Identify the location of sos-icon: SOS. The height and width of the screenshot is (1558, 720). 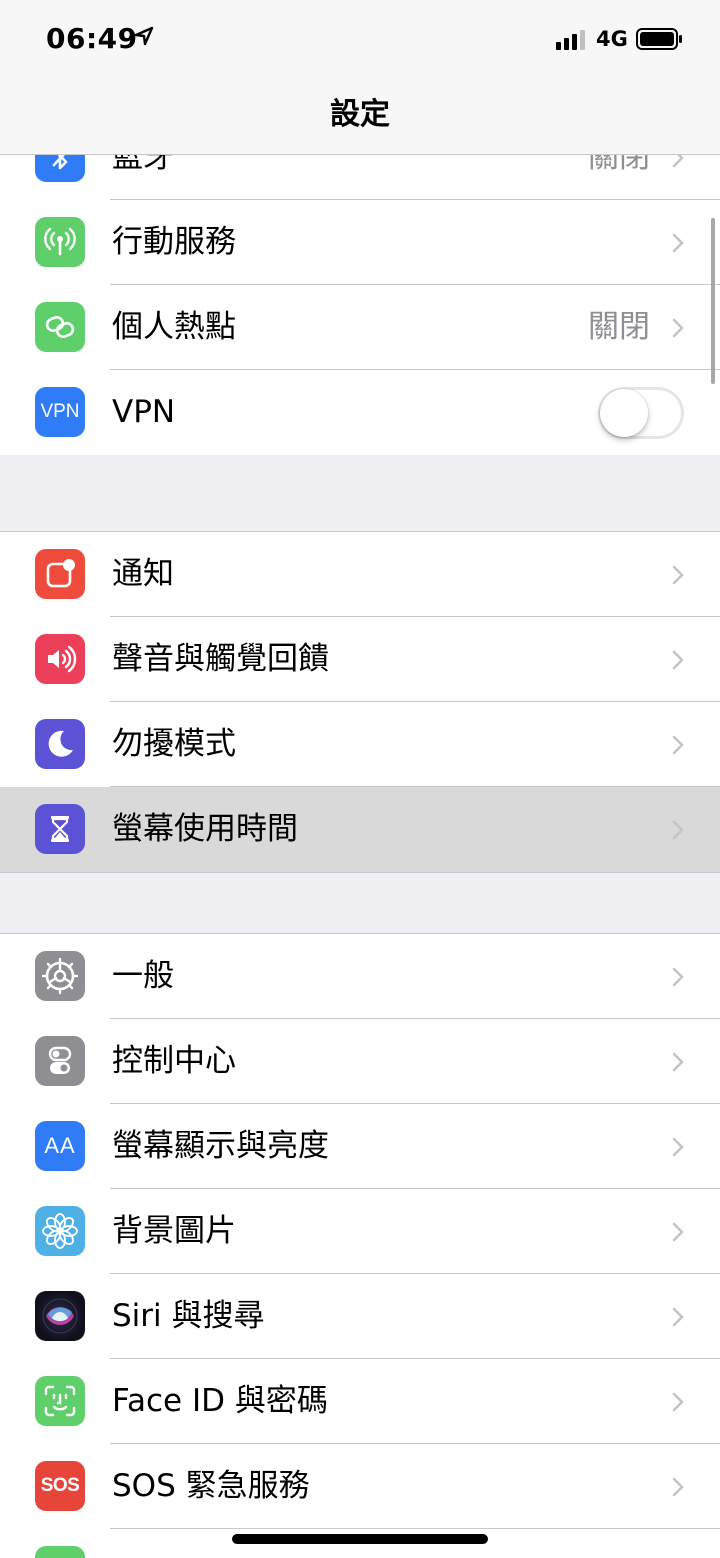
(60, 1486).